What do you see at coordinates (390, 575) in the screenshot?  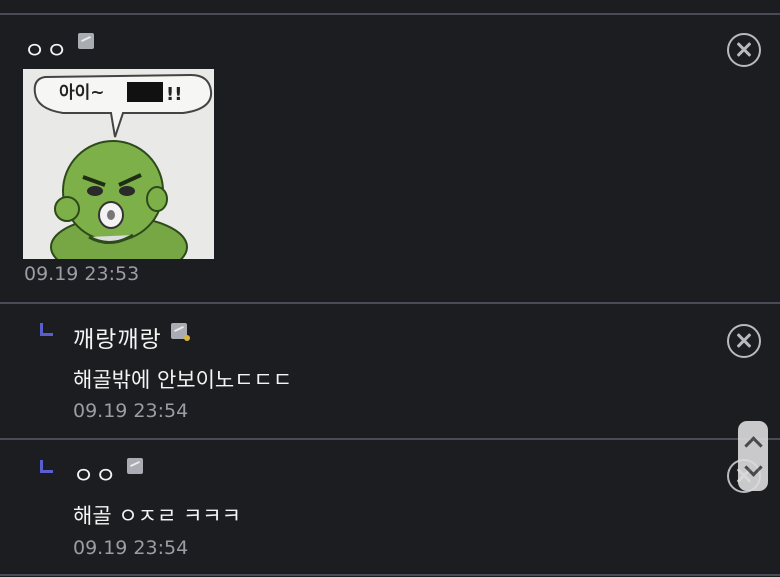 I see `bottom-divider` at bounding box center [390, 575].